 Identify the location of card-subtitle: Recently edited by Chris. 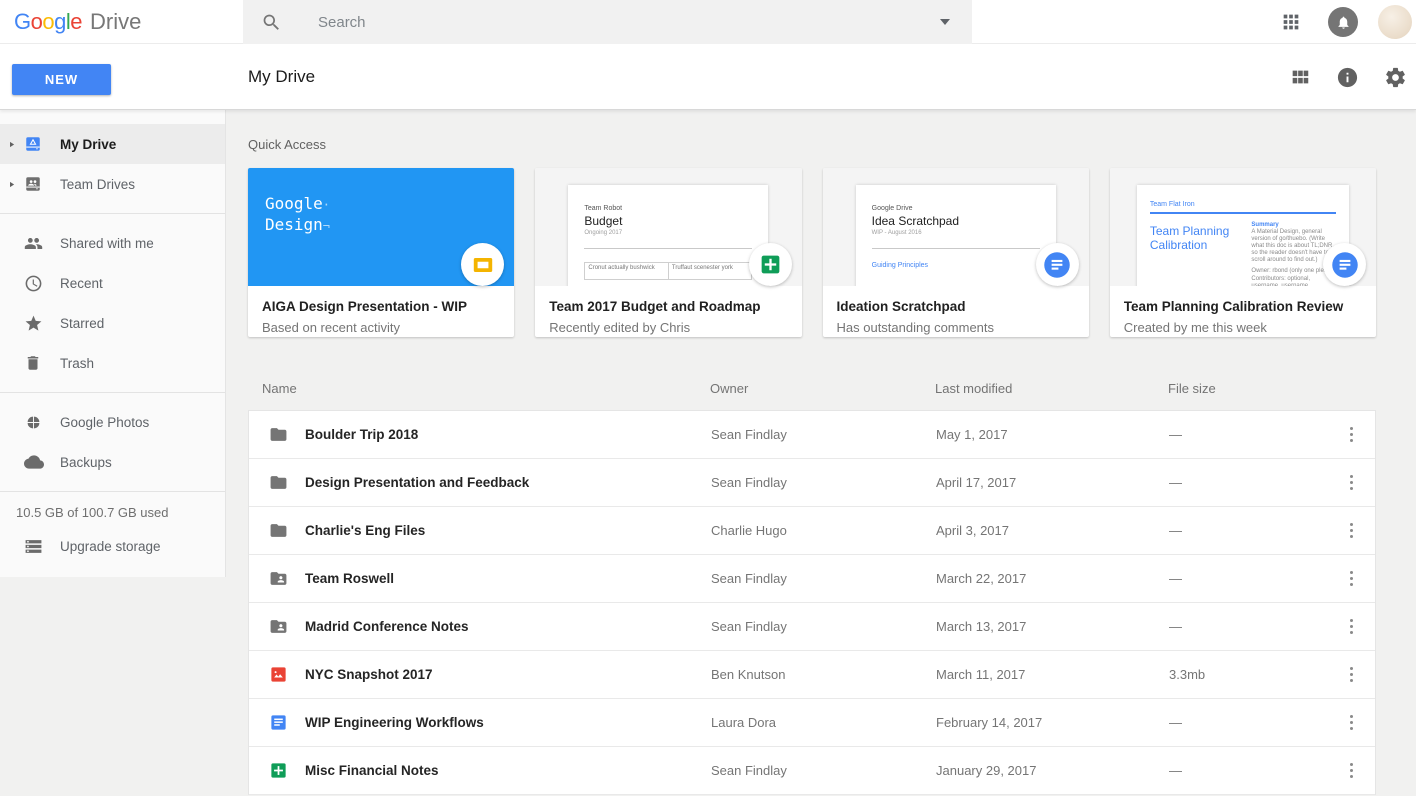
(620, 327).